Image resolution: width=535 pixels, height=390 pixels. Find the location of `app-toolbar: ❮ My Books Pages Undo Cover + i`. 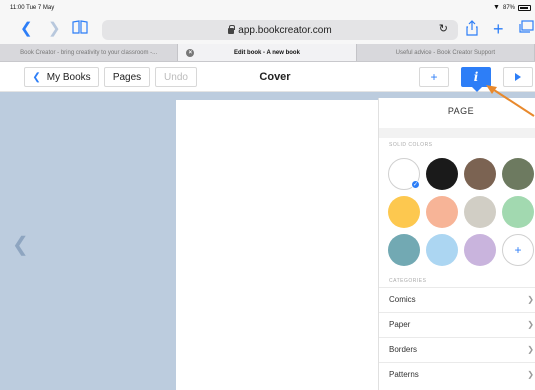

app-toolbar: ❮ My Books Pages Undo Cover + i is located at coordinates (267, 77).